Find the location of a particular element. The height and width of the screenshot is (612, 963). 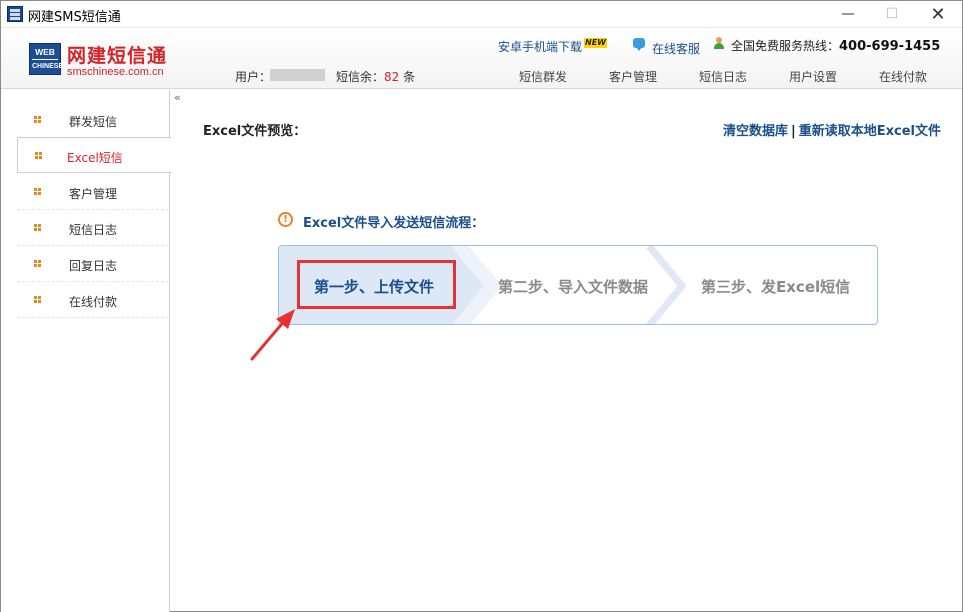

reload-excel-link: 重新读取本地Excel文件 is located at coordinates (870, 131).